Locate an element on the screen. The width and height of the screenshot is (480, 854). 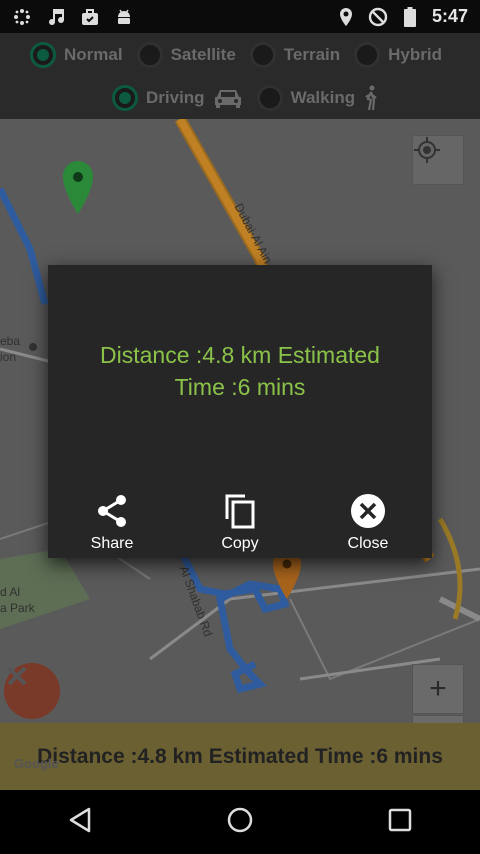
map-type-satellite-label: Satellite is located at coordinates (203, 54).